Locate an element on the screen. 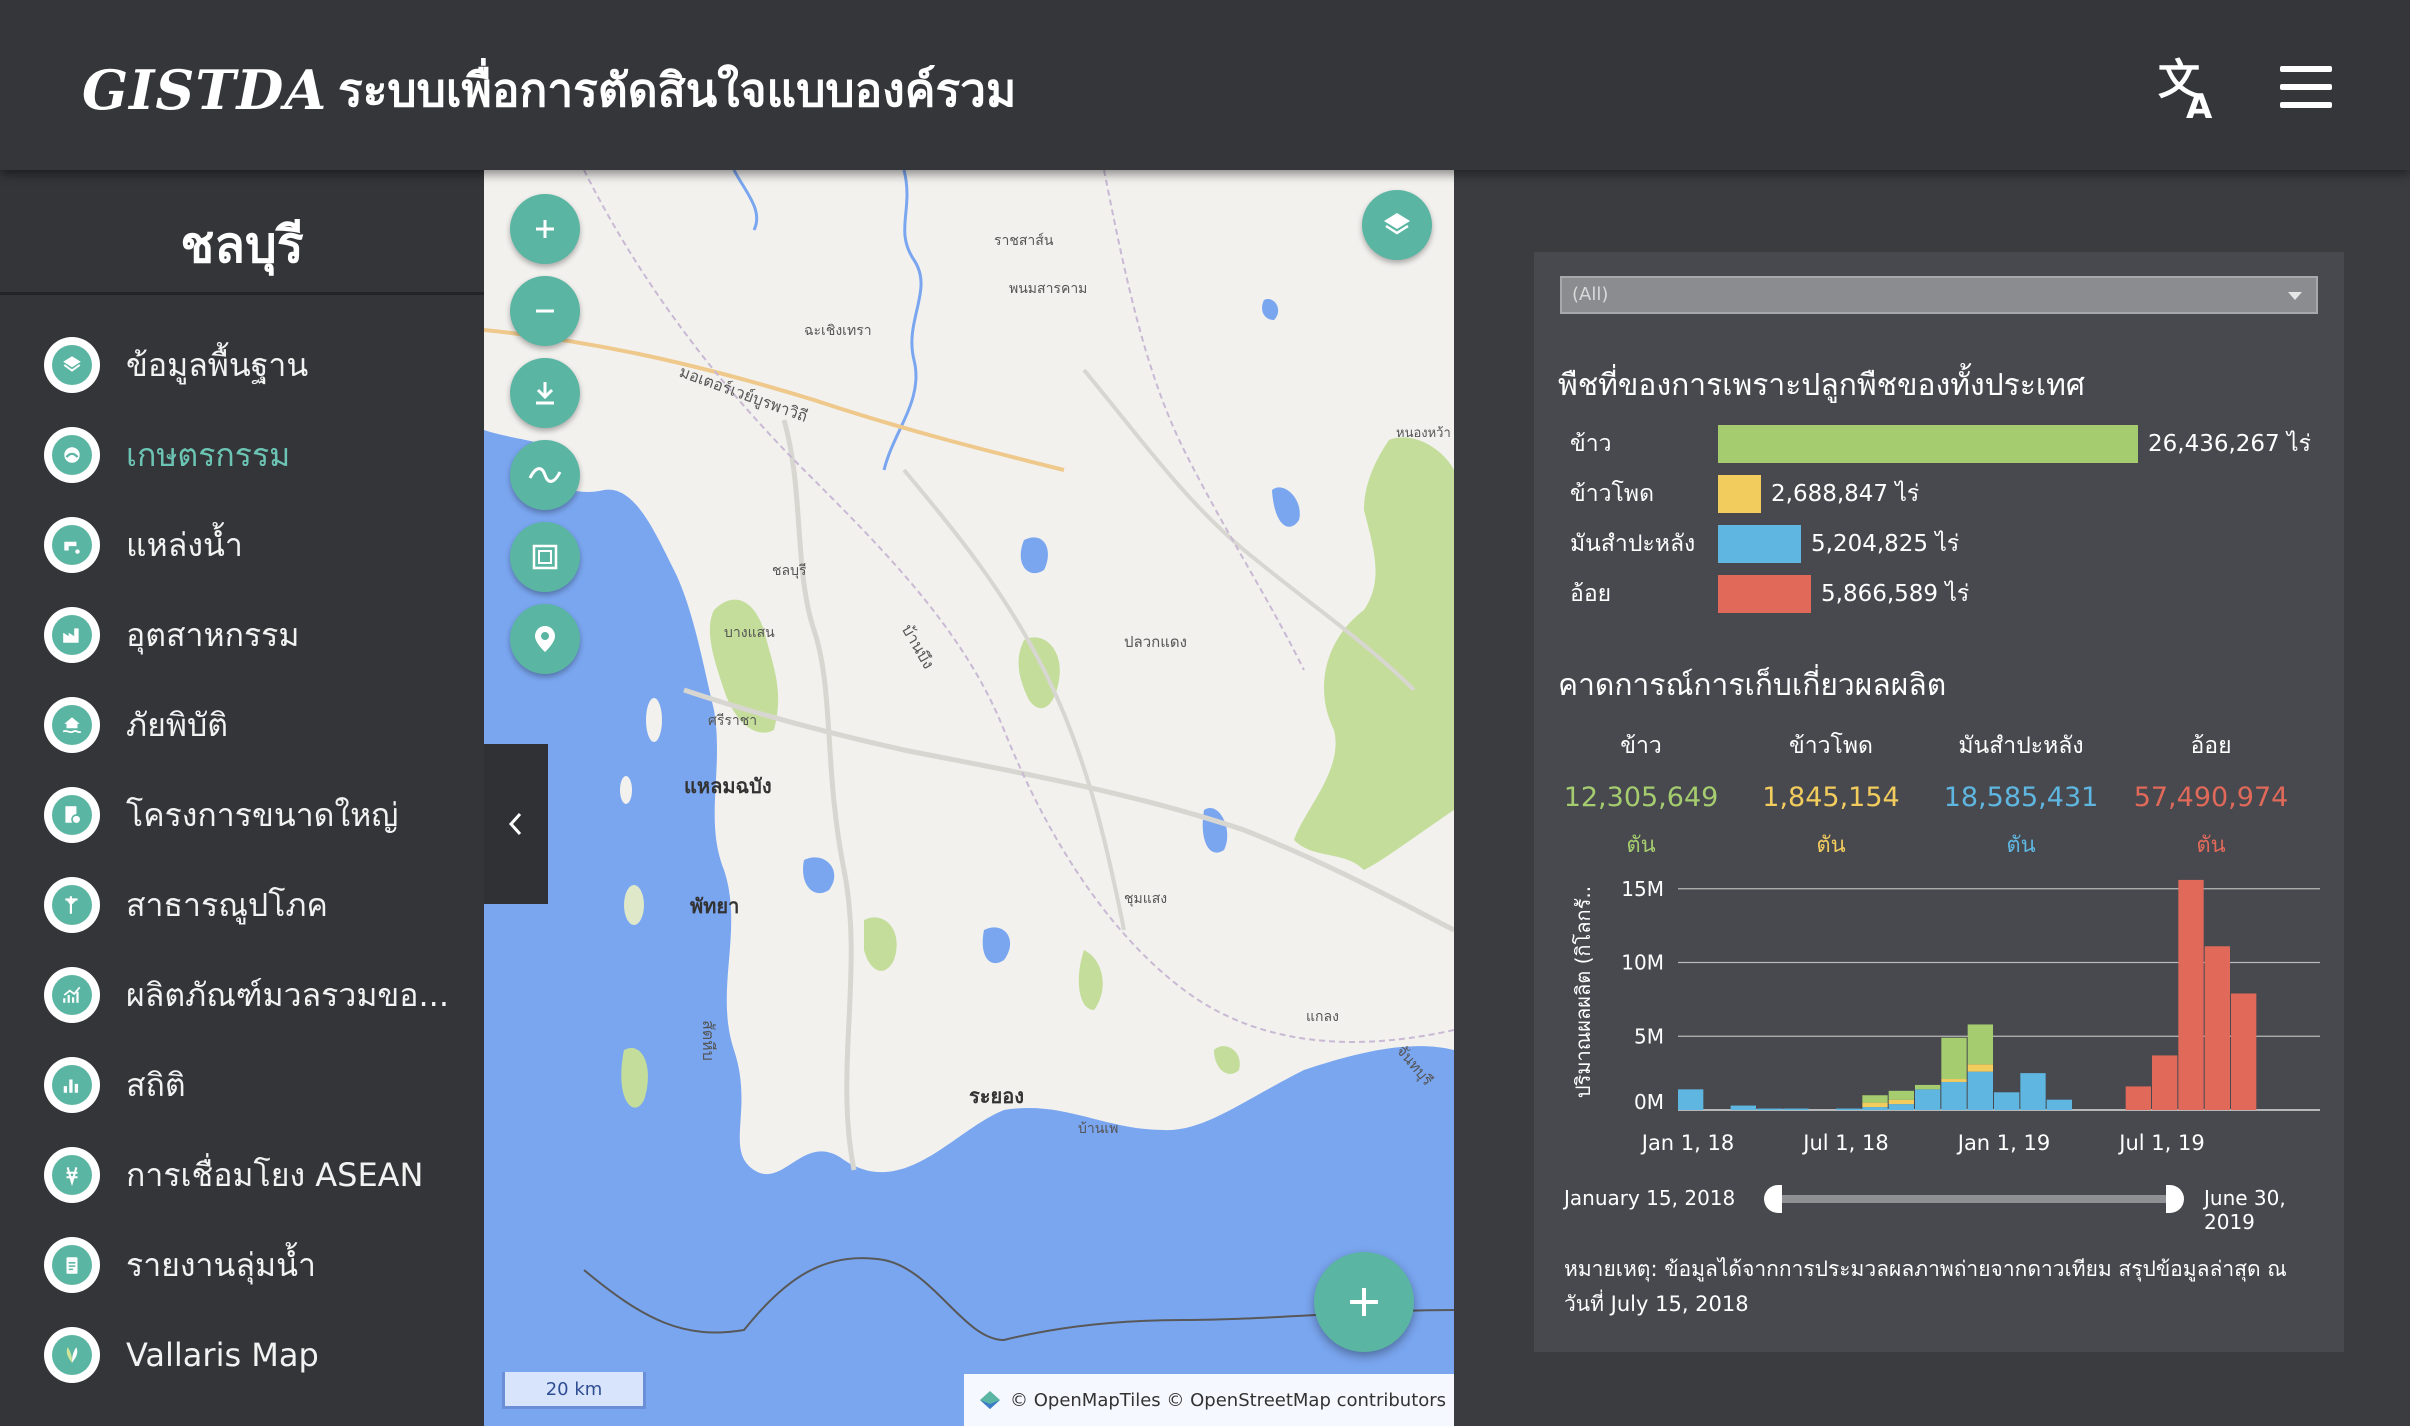  planting-area-row: ข้าว 26,436,267 ไร่ is located at coordinates (1940, 444).